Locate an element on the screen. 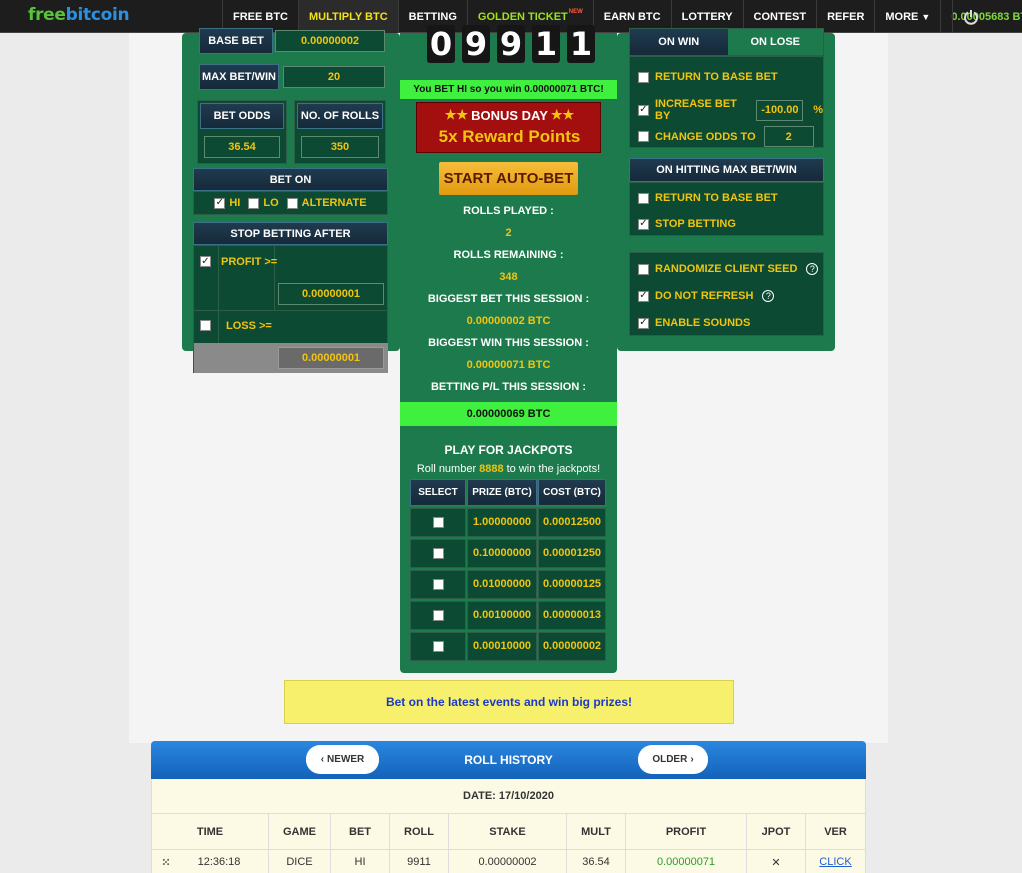  jackpot-cost: 0.00000013 is located at coordinates (572, 615).